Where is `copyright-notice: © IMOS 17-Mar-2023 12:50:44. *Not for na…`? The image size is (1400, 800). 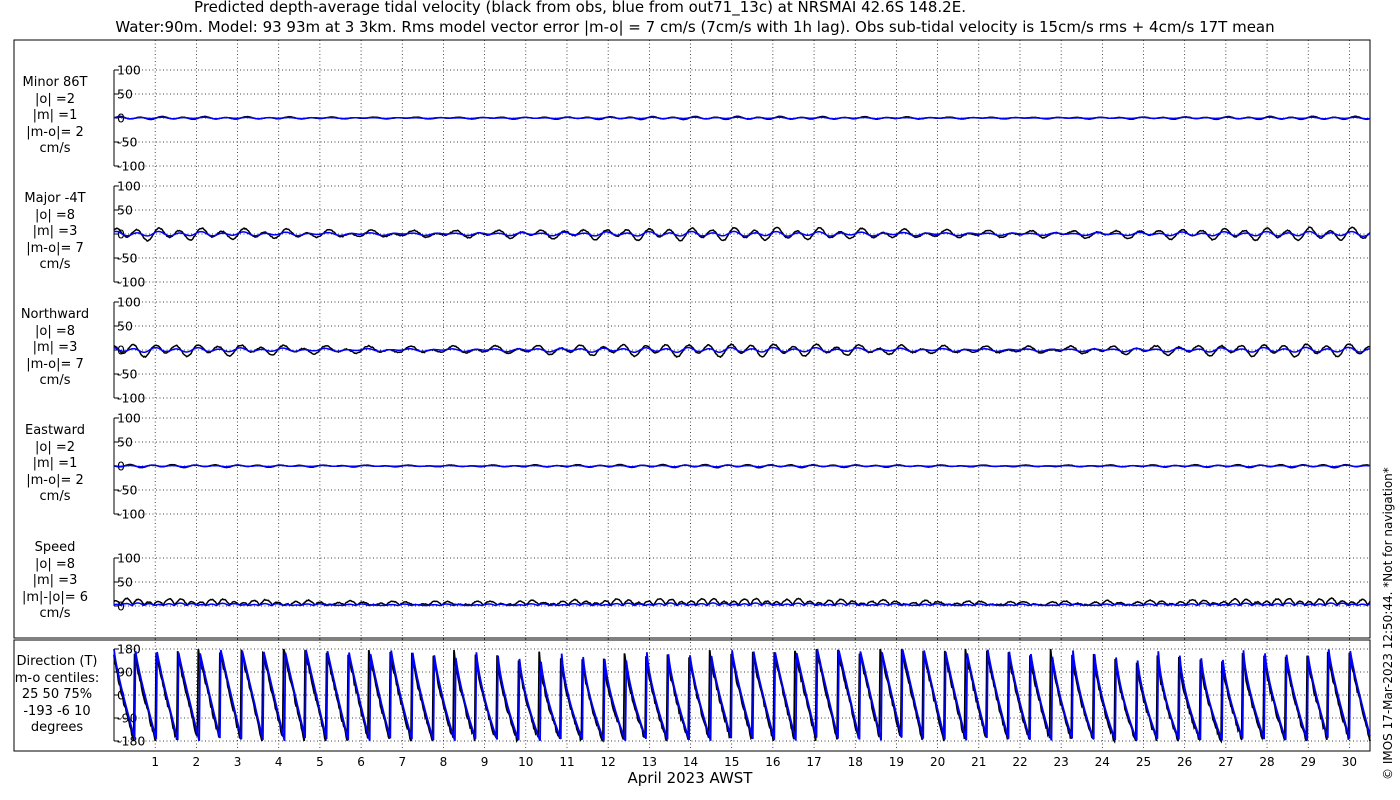
copyright-notice: © IMOS 17-Mar-2023 12:50:44. *Not for na… is located at coordinates (1388, 623).